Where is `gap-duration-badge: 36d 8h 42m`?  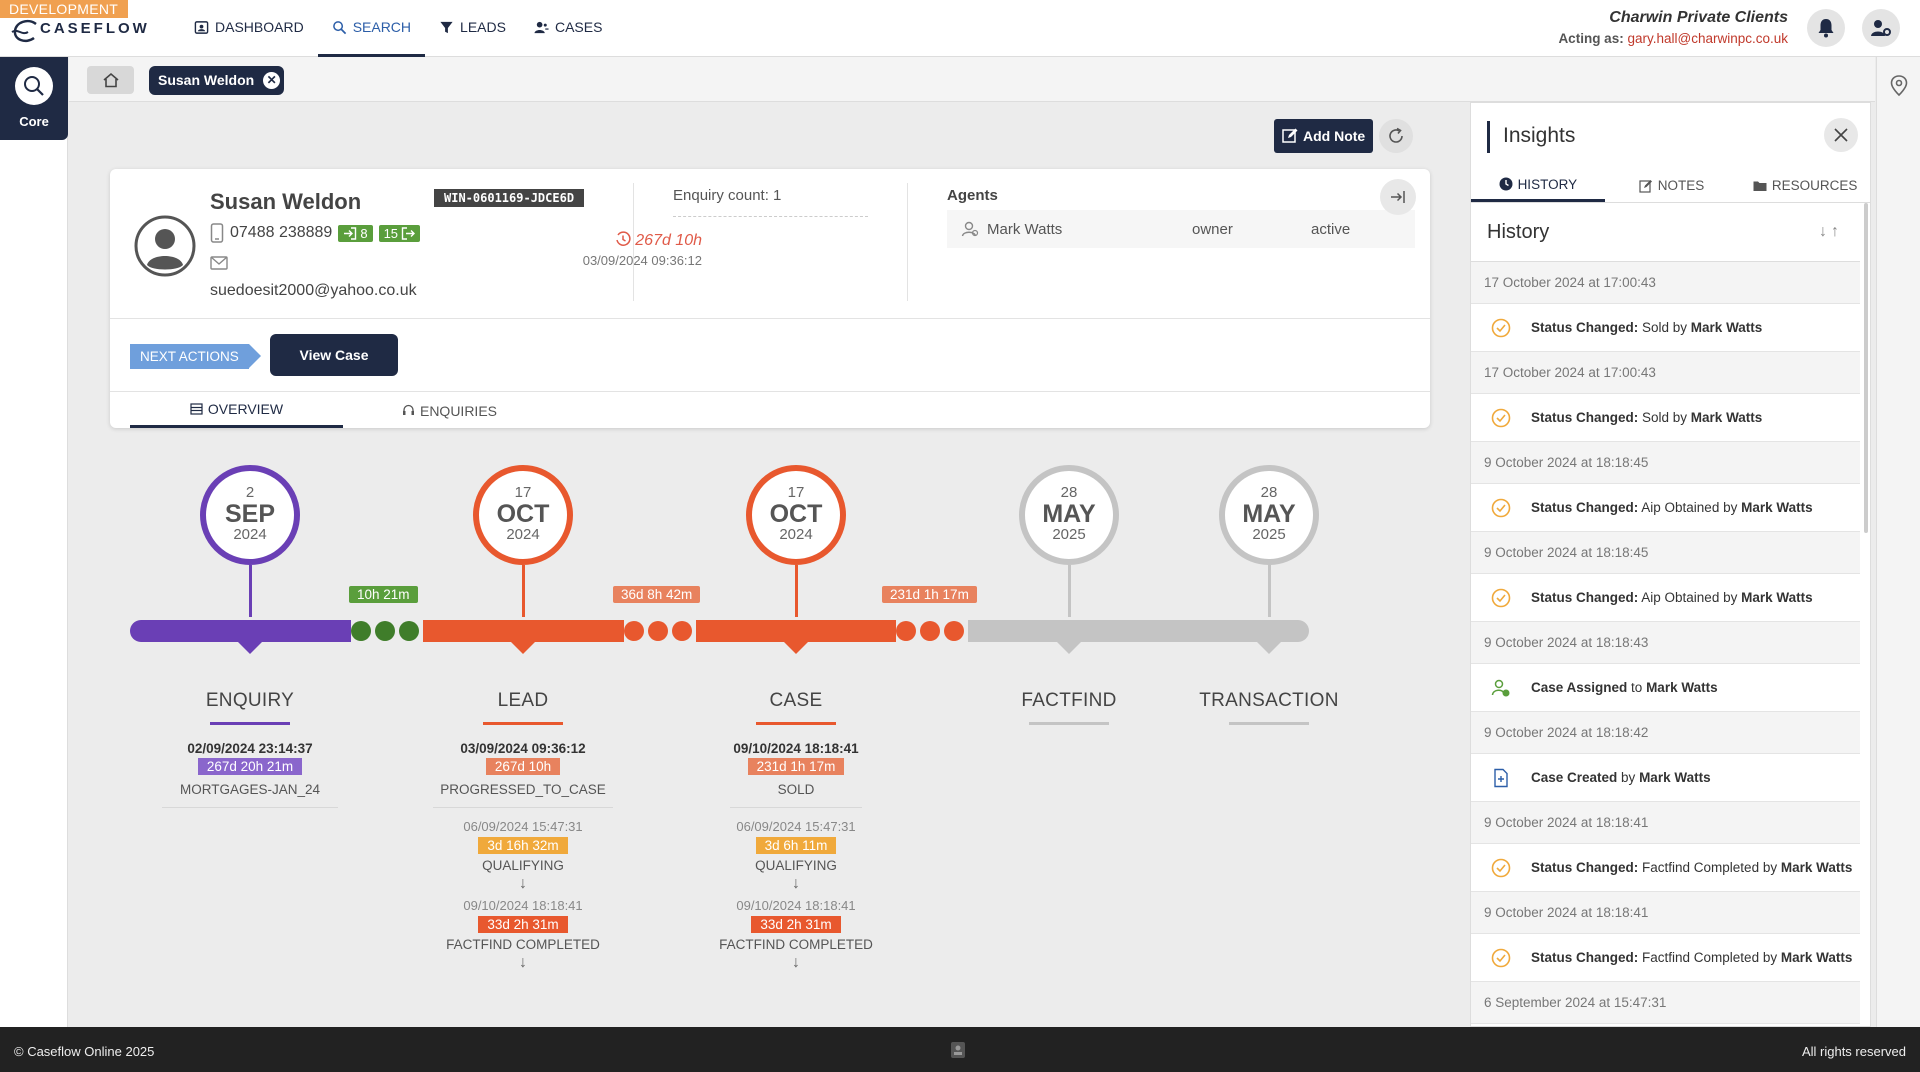 gap-duration-badge: 36d 8h 42m is located at coordinates (657, 594).